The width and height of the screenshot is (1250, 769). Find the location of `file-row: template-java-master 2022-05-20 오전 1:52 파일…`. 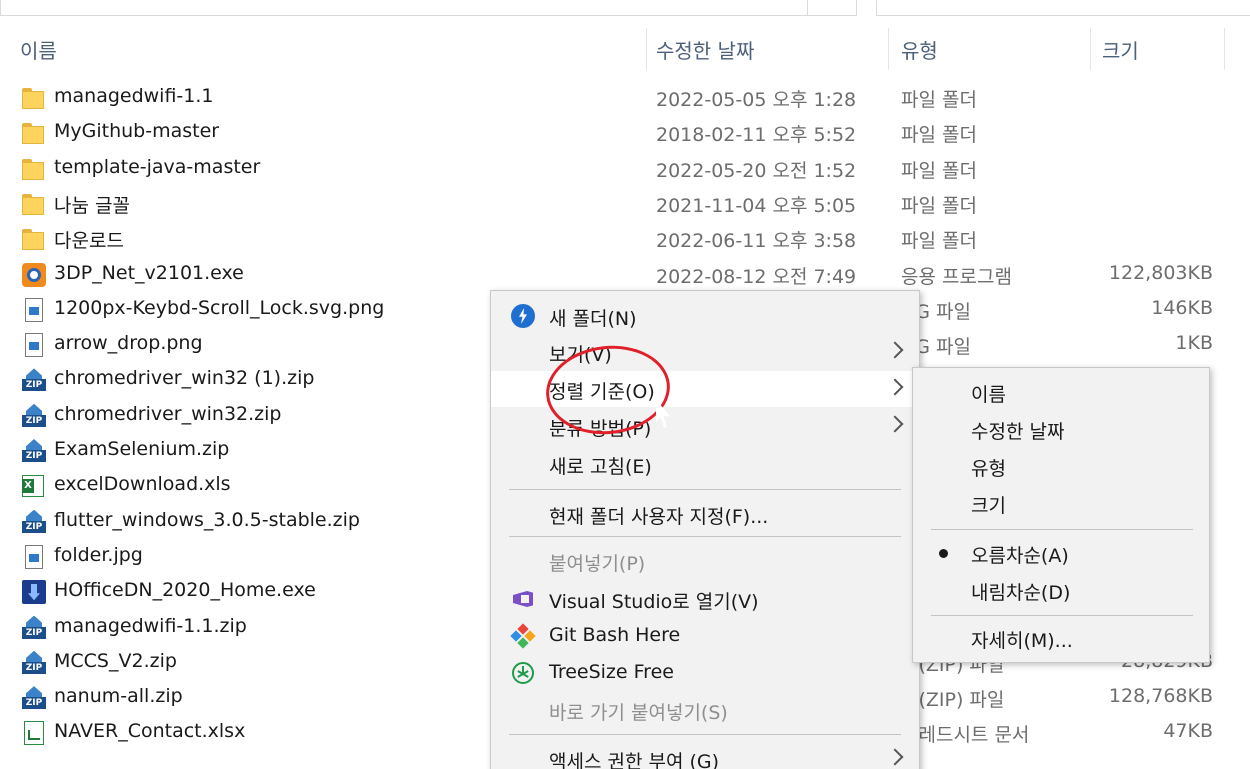

file-row: template-java-master 2022-05-20 오전 1:52 파일… is located at coordinates (625, 169).